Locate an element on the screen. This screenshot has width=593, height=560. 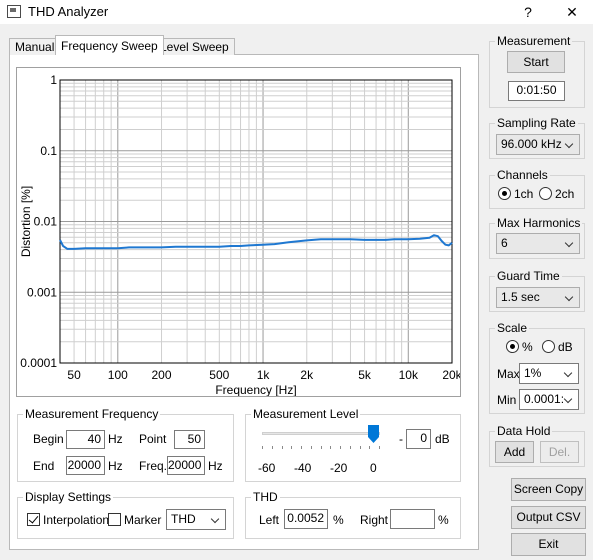
slider-label-0: 0 is located at coordinates (373, 468).